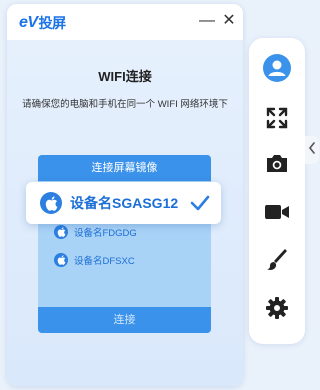 The height and width of the screenshot is (390, 320). What do you see at coordinates (277, 191) in the screenshot?
I see `side-toolbar` at bounding box center [277, 191].